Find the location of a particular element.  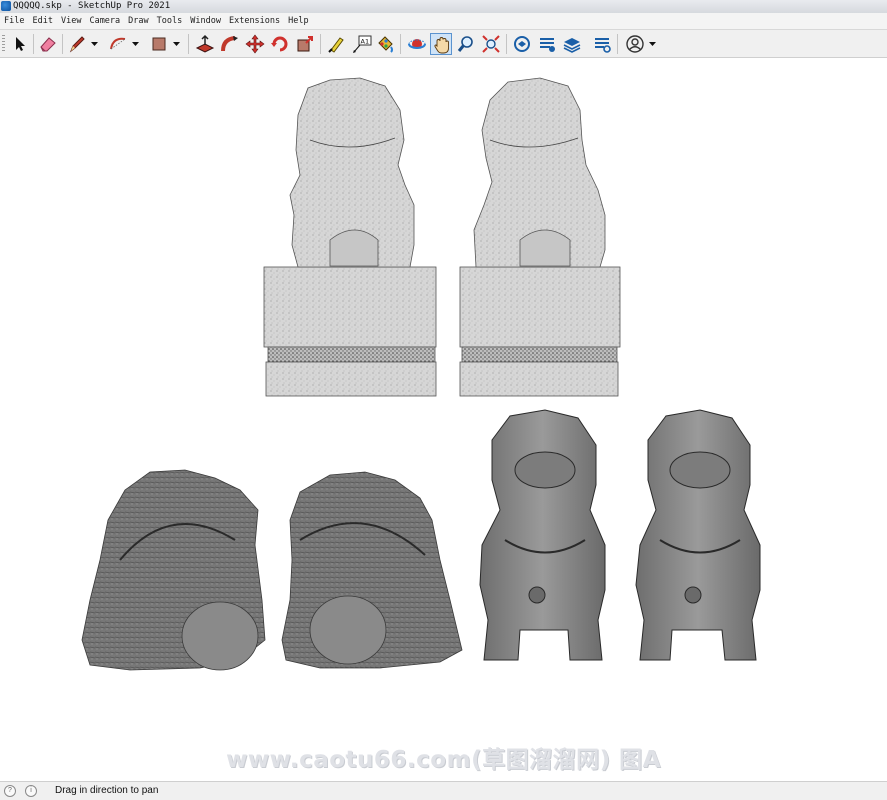

menu-view: View is located at coordinates (71, 21).